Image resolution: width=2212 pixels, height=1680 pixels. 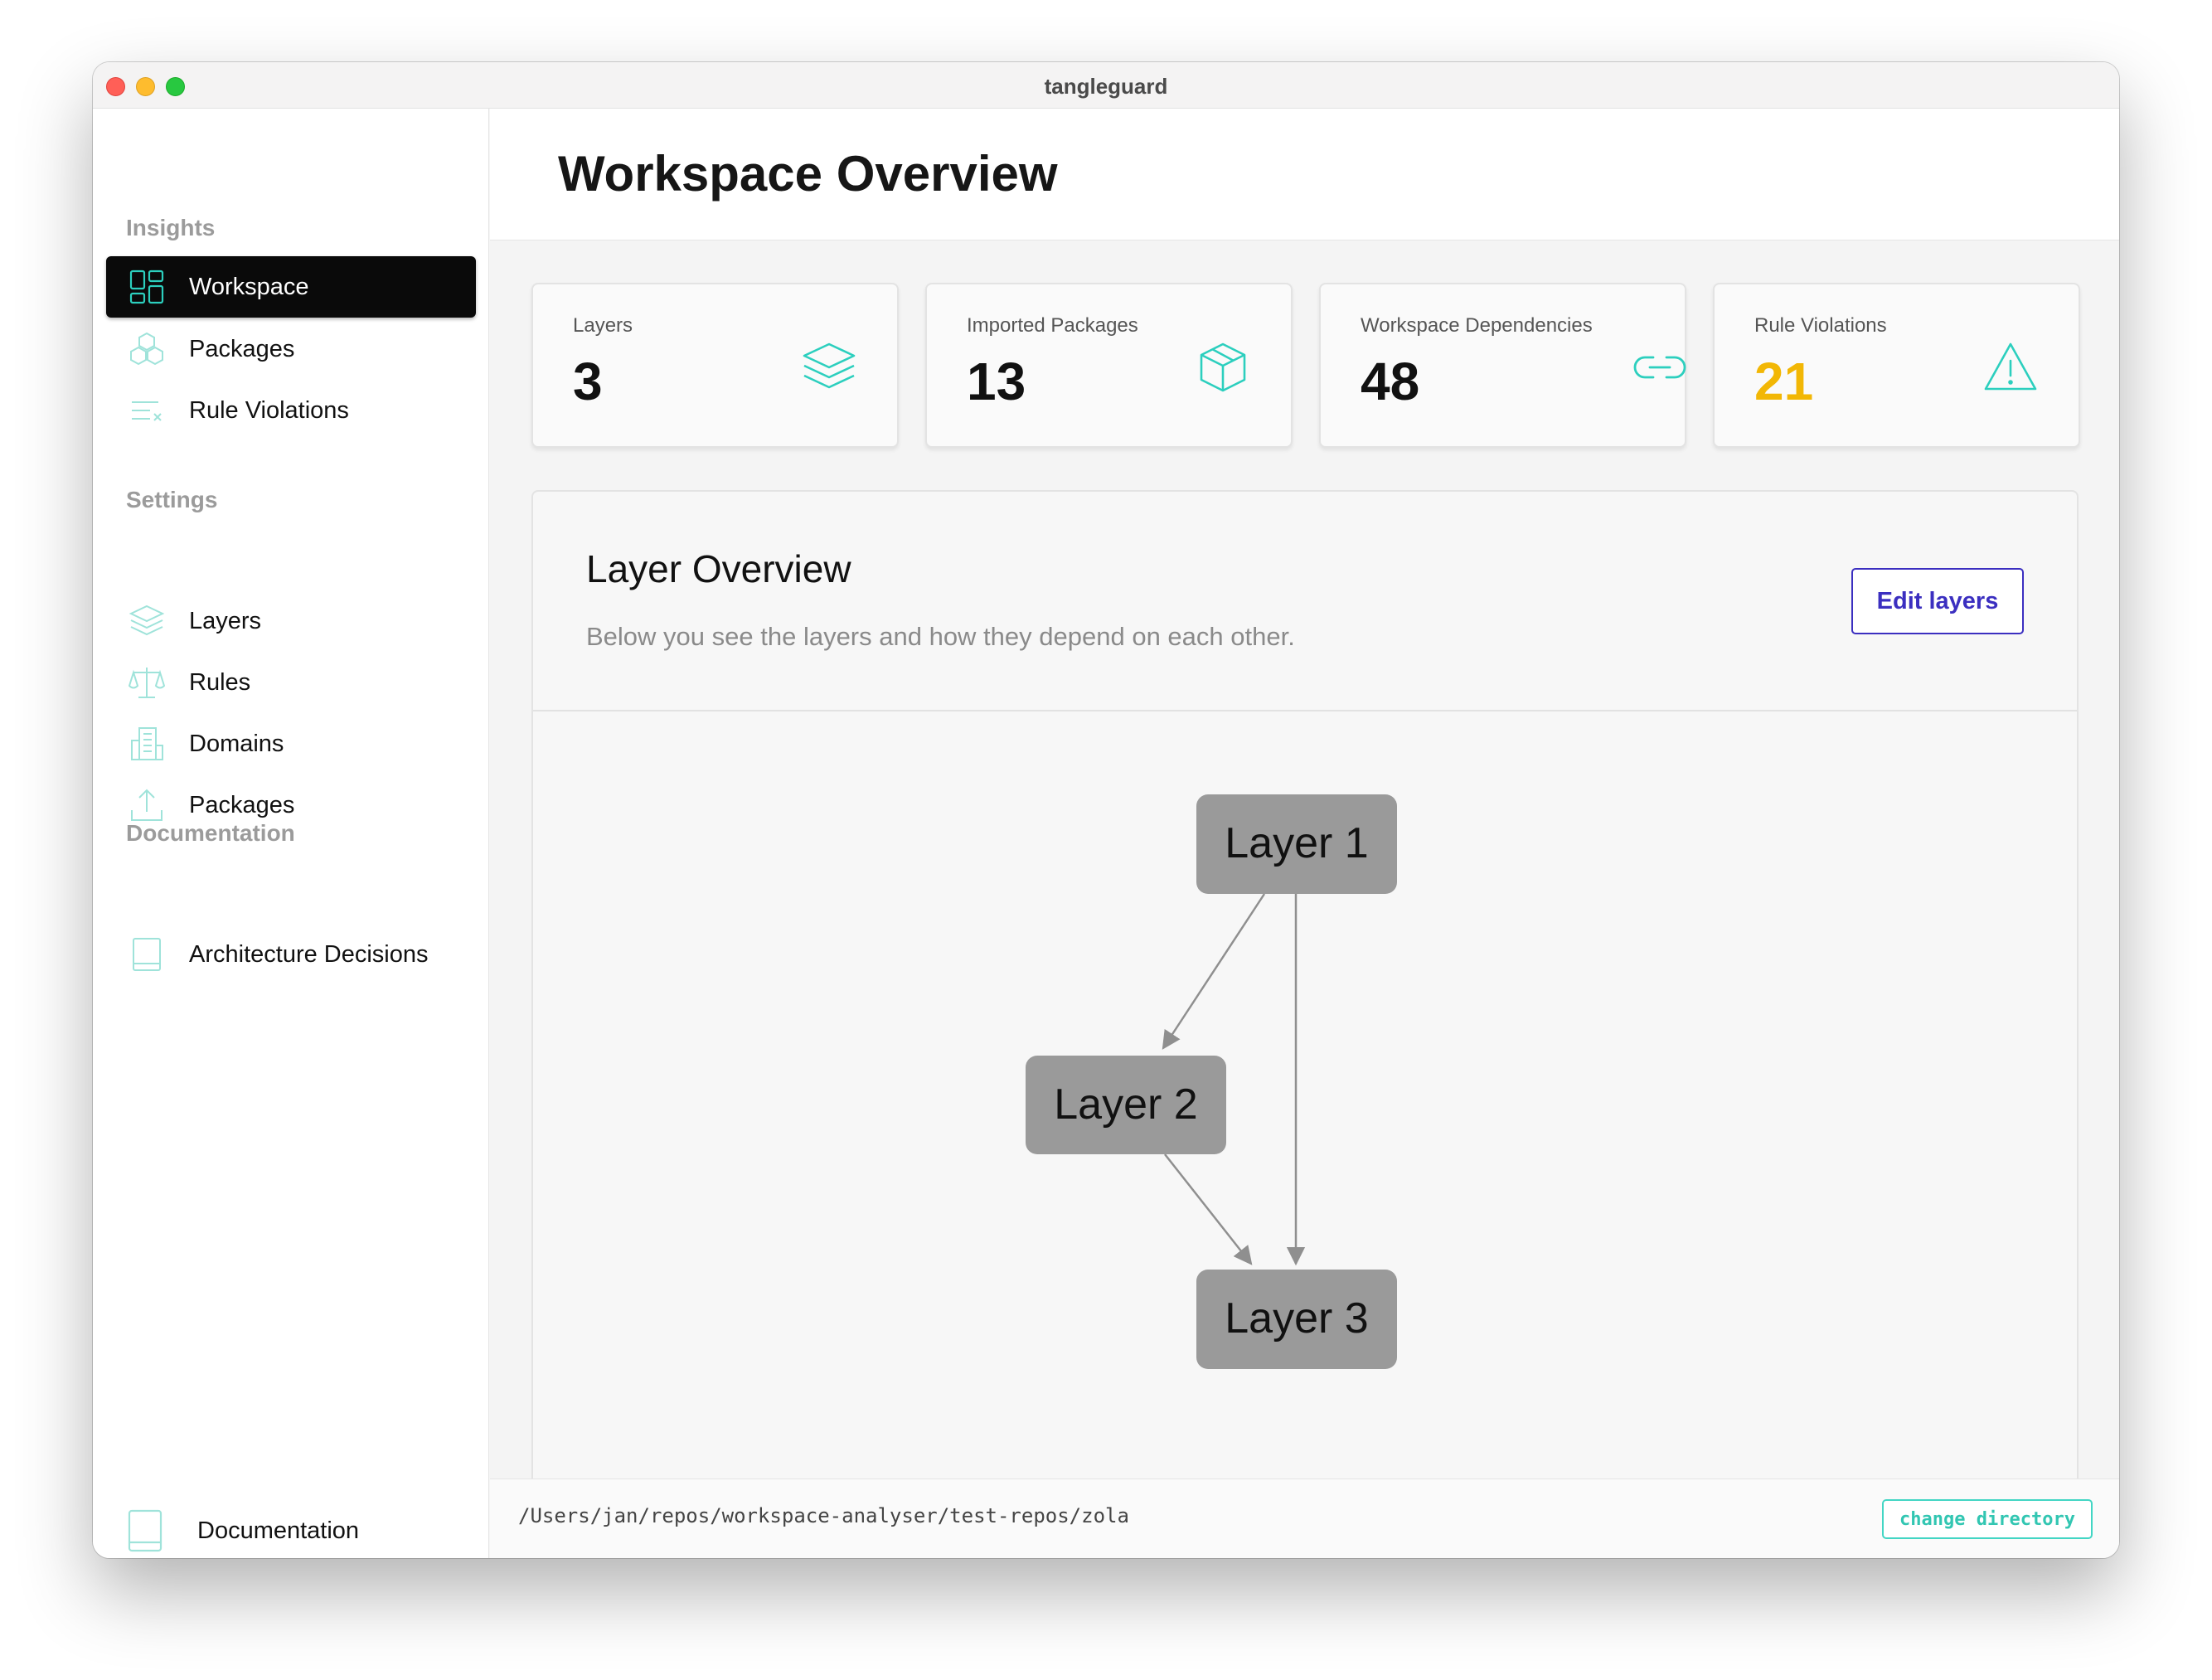 I want to click on stat-label: Layers, so click(x=603, y=325).